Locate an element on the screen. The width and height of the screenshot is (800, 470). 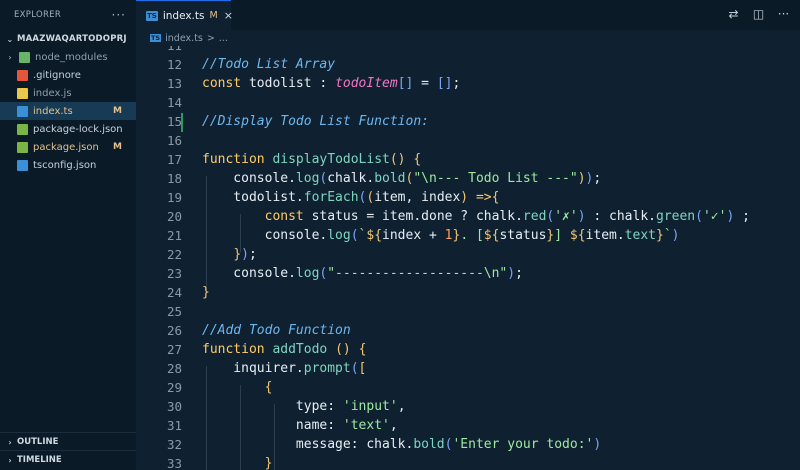
outline-section: › OUTLINE is located at coordinates (70, 441).